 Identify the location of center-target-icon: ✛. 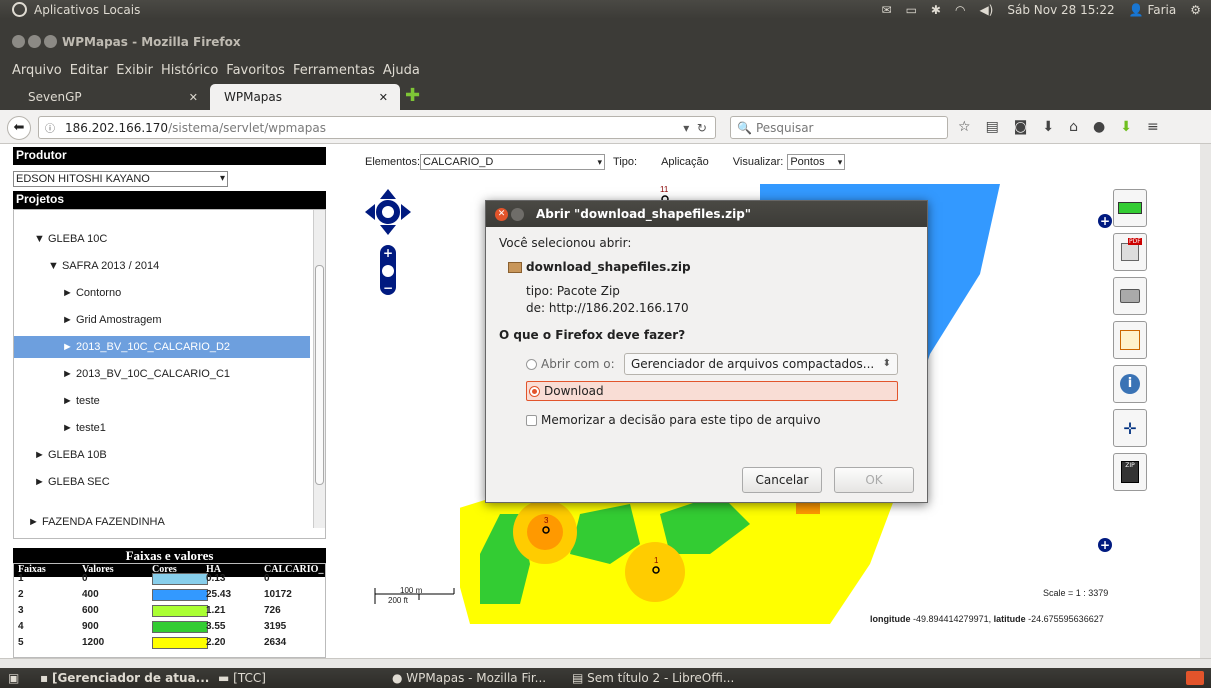
(1130, 428).